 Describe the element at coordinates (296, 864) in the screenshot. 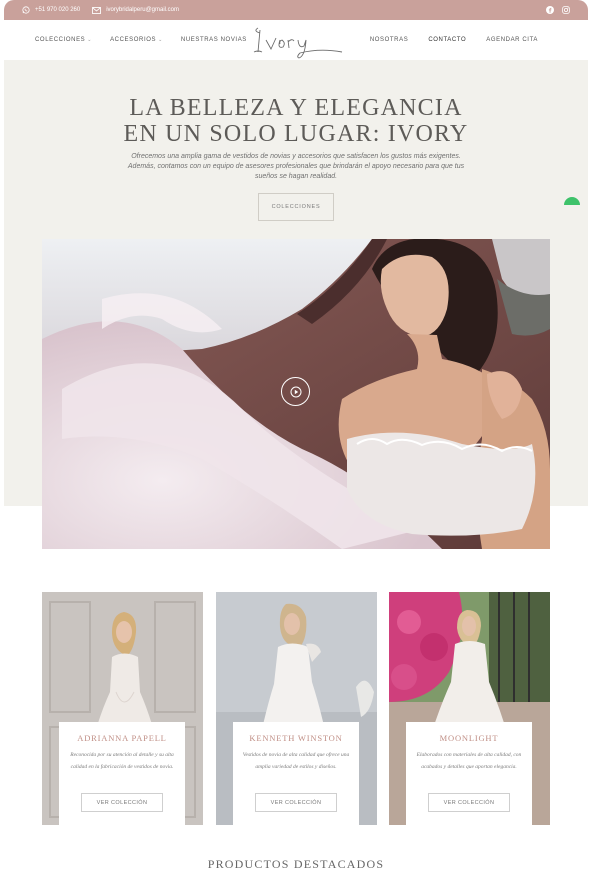

I see `section-title: PRODUCTOS DESTACADOS` at that location.